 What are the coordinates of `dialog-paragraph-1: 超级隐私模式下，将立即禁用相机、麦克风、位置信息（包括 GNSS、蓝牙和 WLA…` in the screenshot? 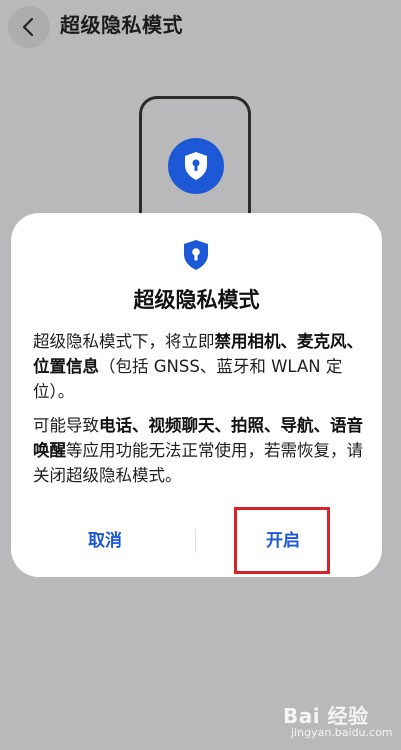 It's located at (203, 366).